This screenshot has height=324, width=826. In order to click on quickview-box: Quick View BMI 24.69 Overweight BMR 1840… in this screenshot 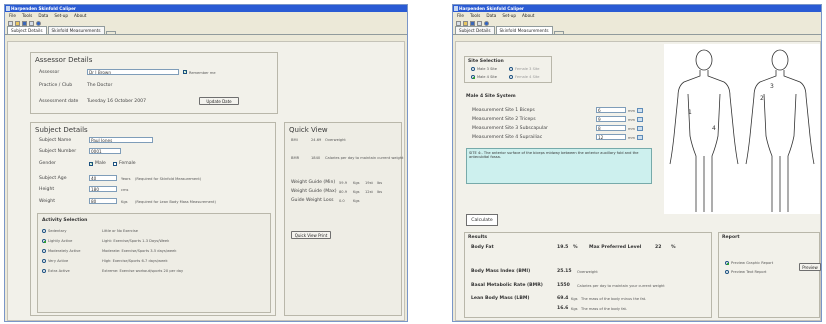, I will do `click(343, 219)`.